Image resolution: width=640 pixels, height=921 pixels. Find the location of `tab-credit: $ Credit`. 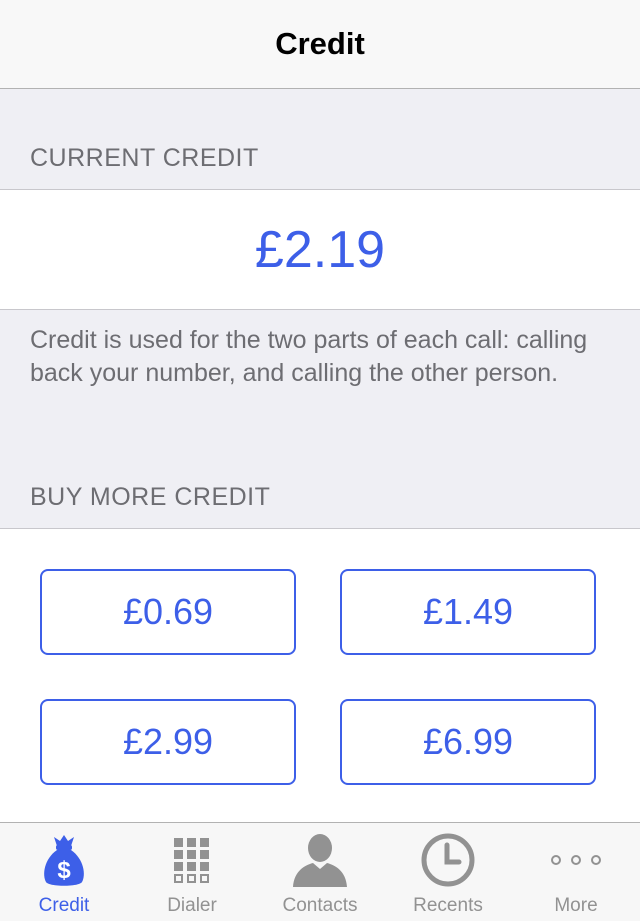

tab-credit: $ Credit is located at coordinates (64, 872).